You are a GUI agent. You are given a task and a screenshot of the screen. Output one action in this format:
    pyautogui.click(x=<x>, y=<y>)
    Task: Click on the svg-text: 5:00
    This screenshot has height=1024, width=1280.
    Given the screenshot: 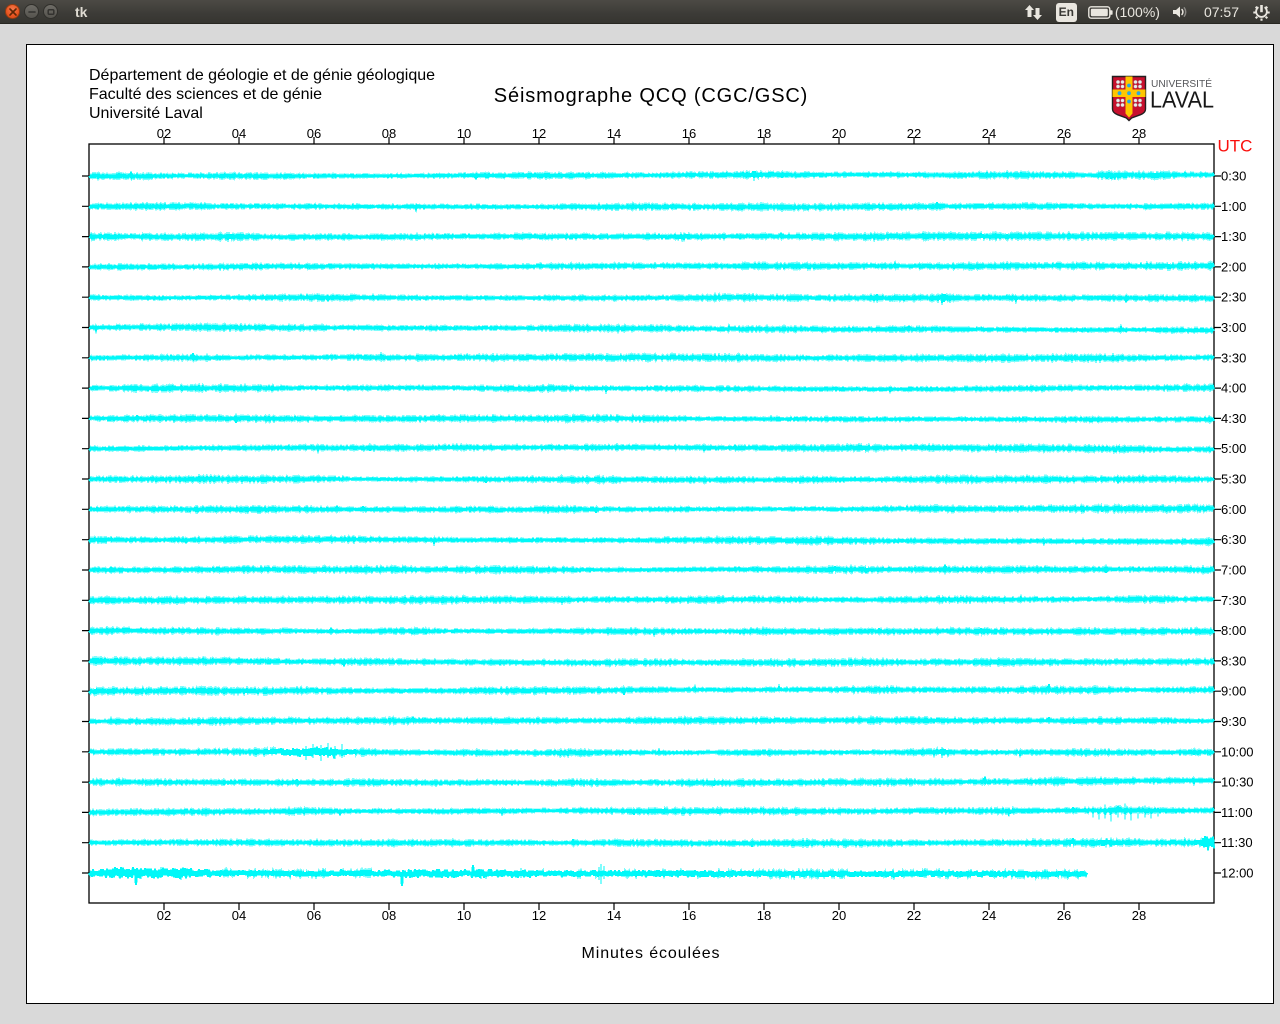 What is the action you would take?
    pyautogui.click(x=1233, y=448)
    